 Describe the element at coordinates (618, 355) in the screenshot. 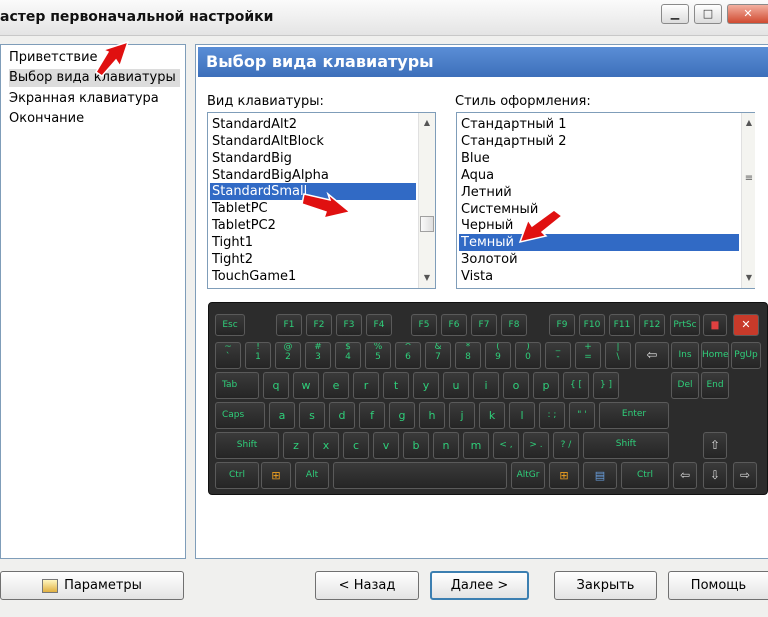

I see `key-backslash: | \` at that location.